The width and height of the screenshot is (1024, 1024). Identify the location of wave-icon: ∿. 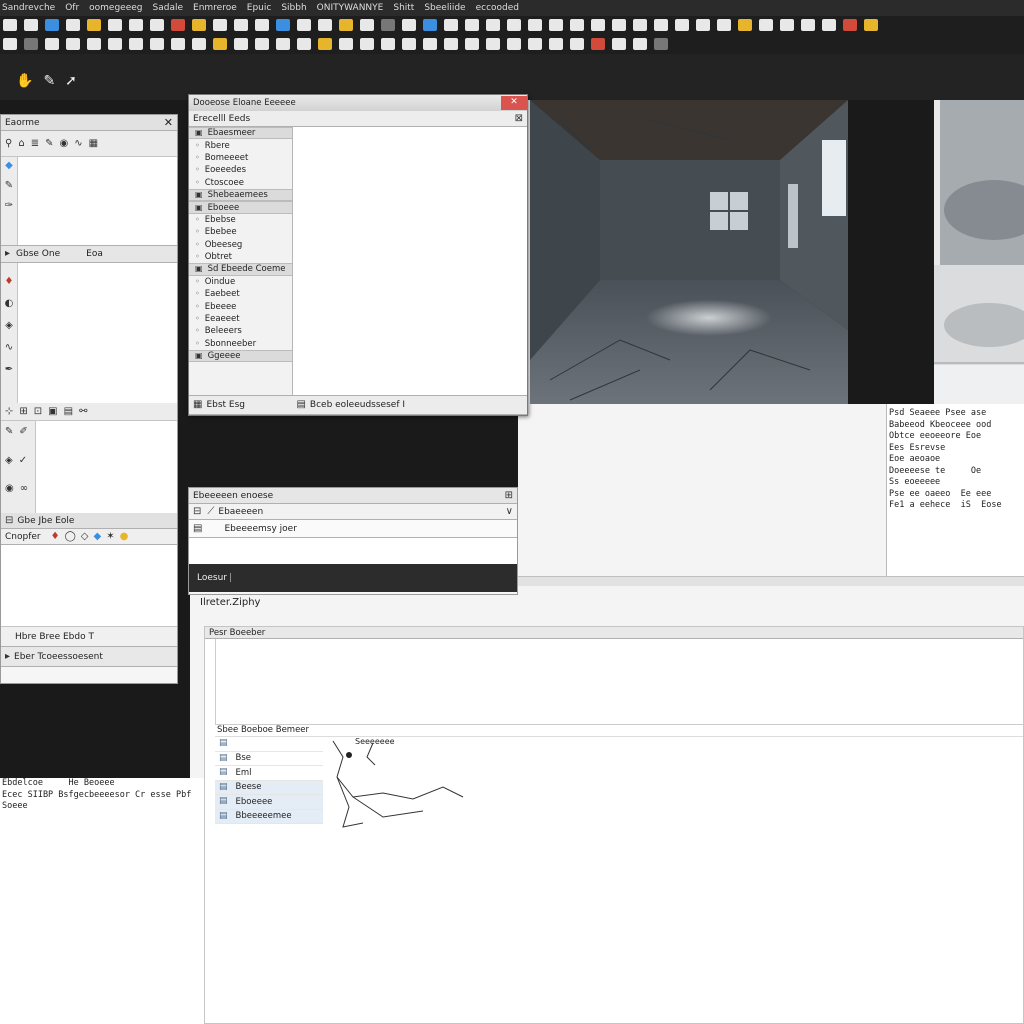
(78, 143).